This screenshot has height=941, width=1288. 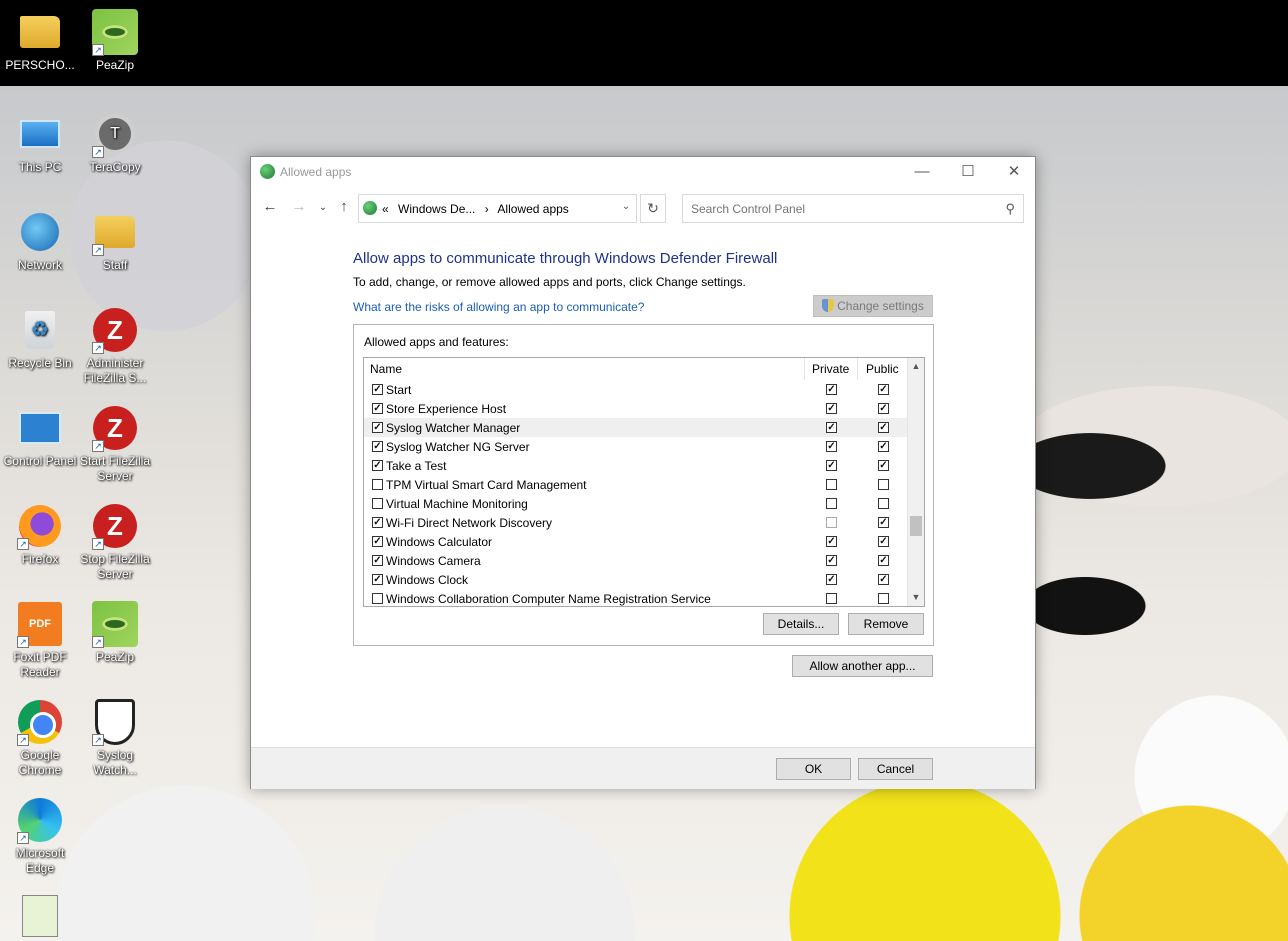 I want to click on search-box: ⚲, so click(x=853, y=208).